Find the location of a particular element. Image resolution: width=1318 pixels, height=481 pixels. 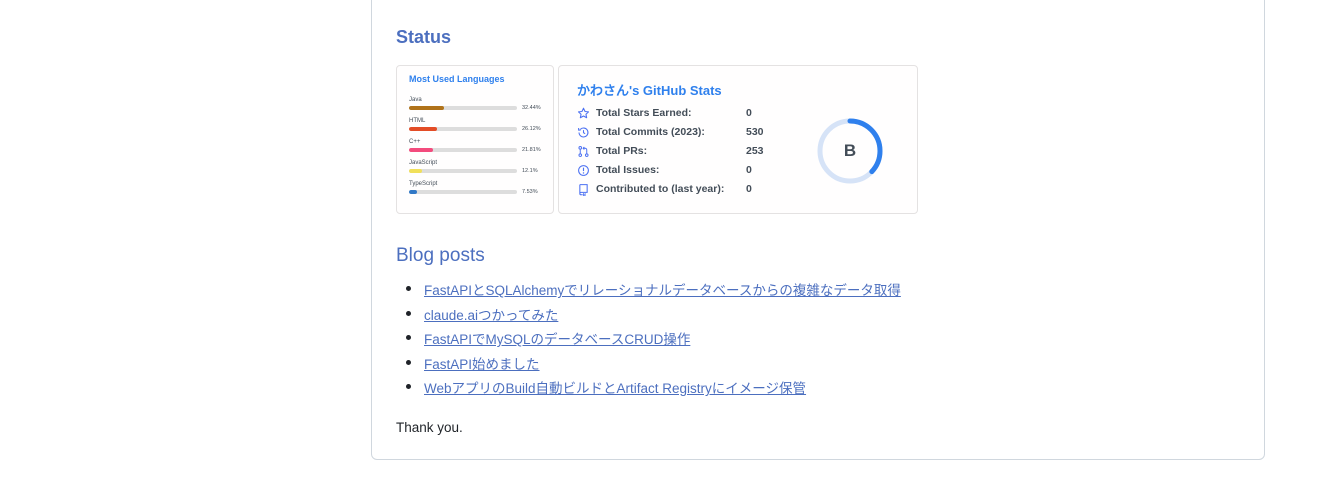

blog-post-link: claude.aiつかってみた is located at coordinates (491, 315).